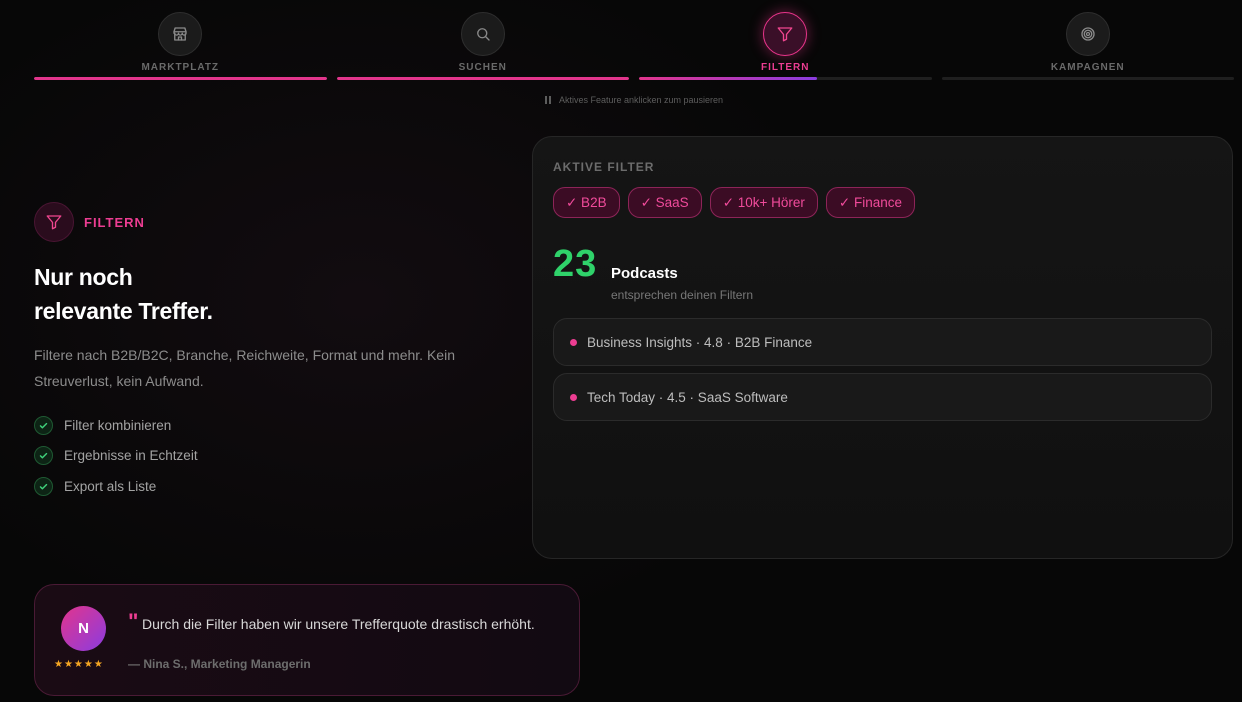  Describe the element at coordinates (180, 67) in the screenshot. I see `tab-label: MARKTPLATZ` at that location.